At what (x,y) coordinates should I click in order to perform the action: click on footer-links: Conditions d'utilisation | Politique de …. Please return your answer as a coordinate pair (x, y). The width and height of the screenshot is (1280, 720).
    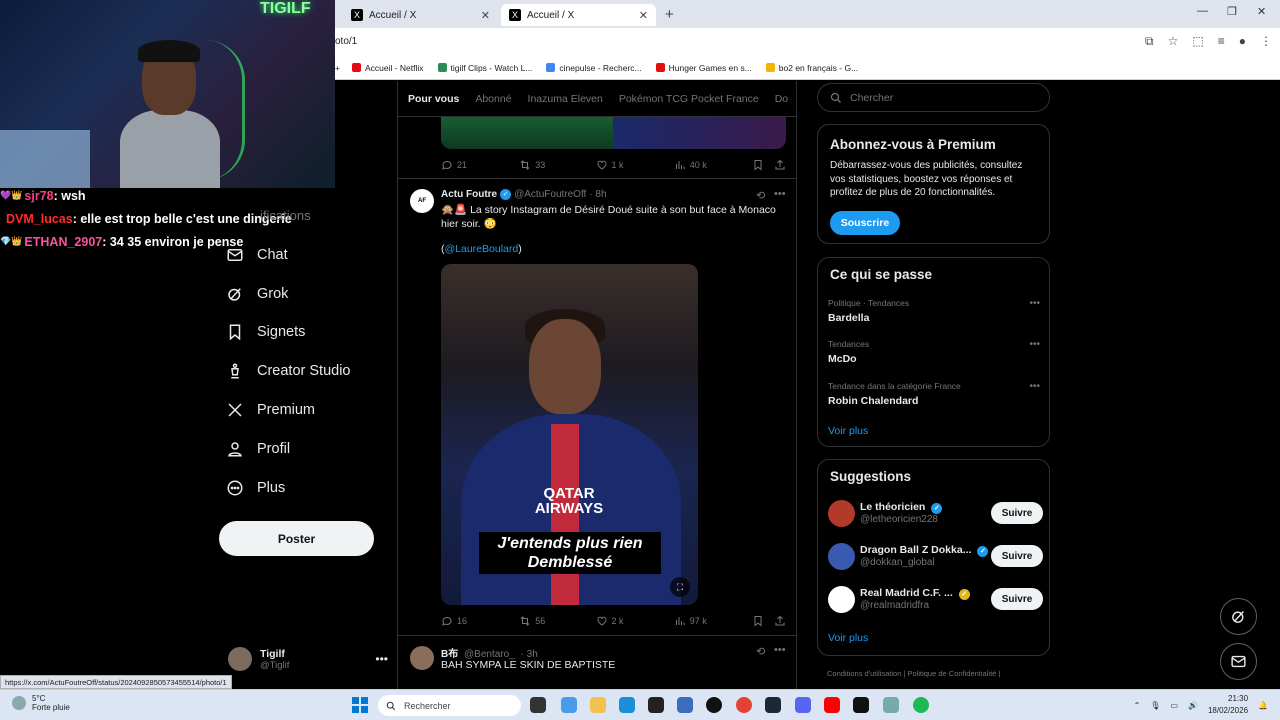
    Looking at the image, I should click on (913, 673).